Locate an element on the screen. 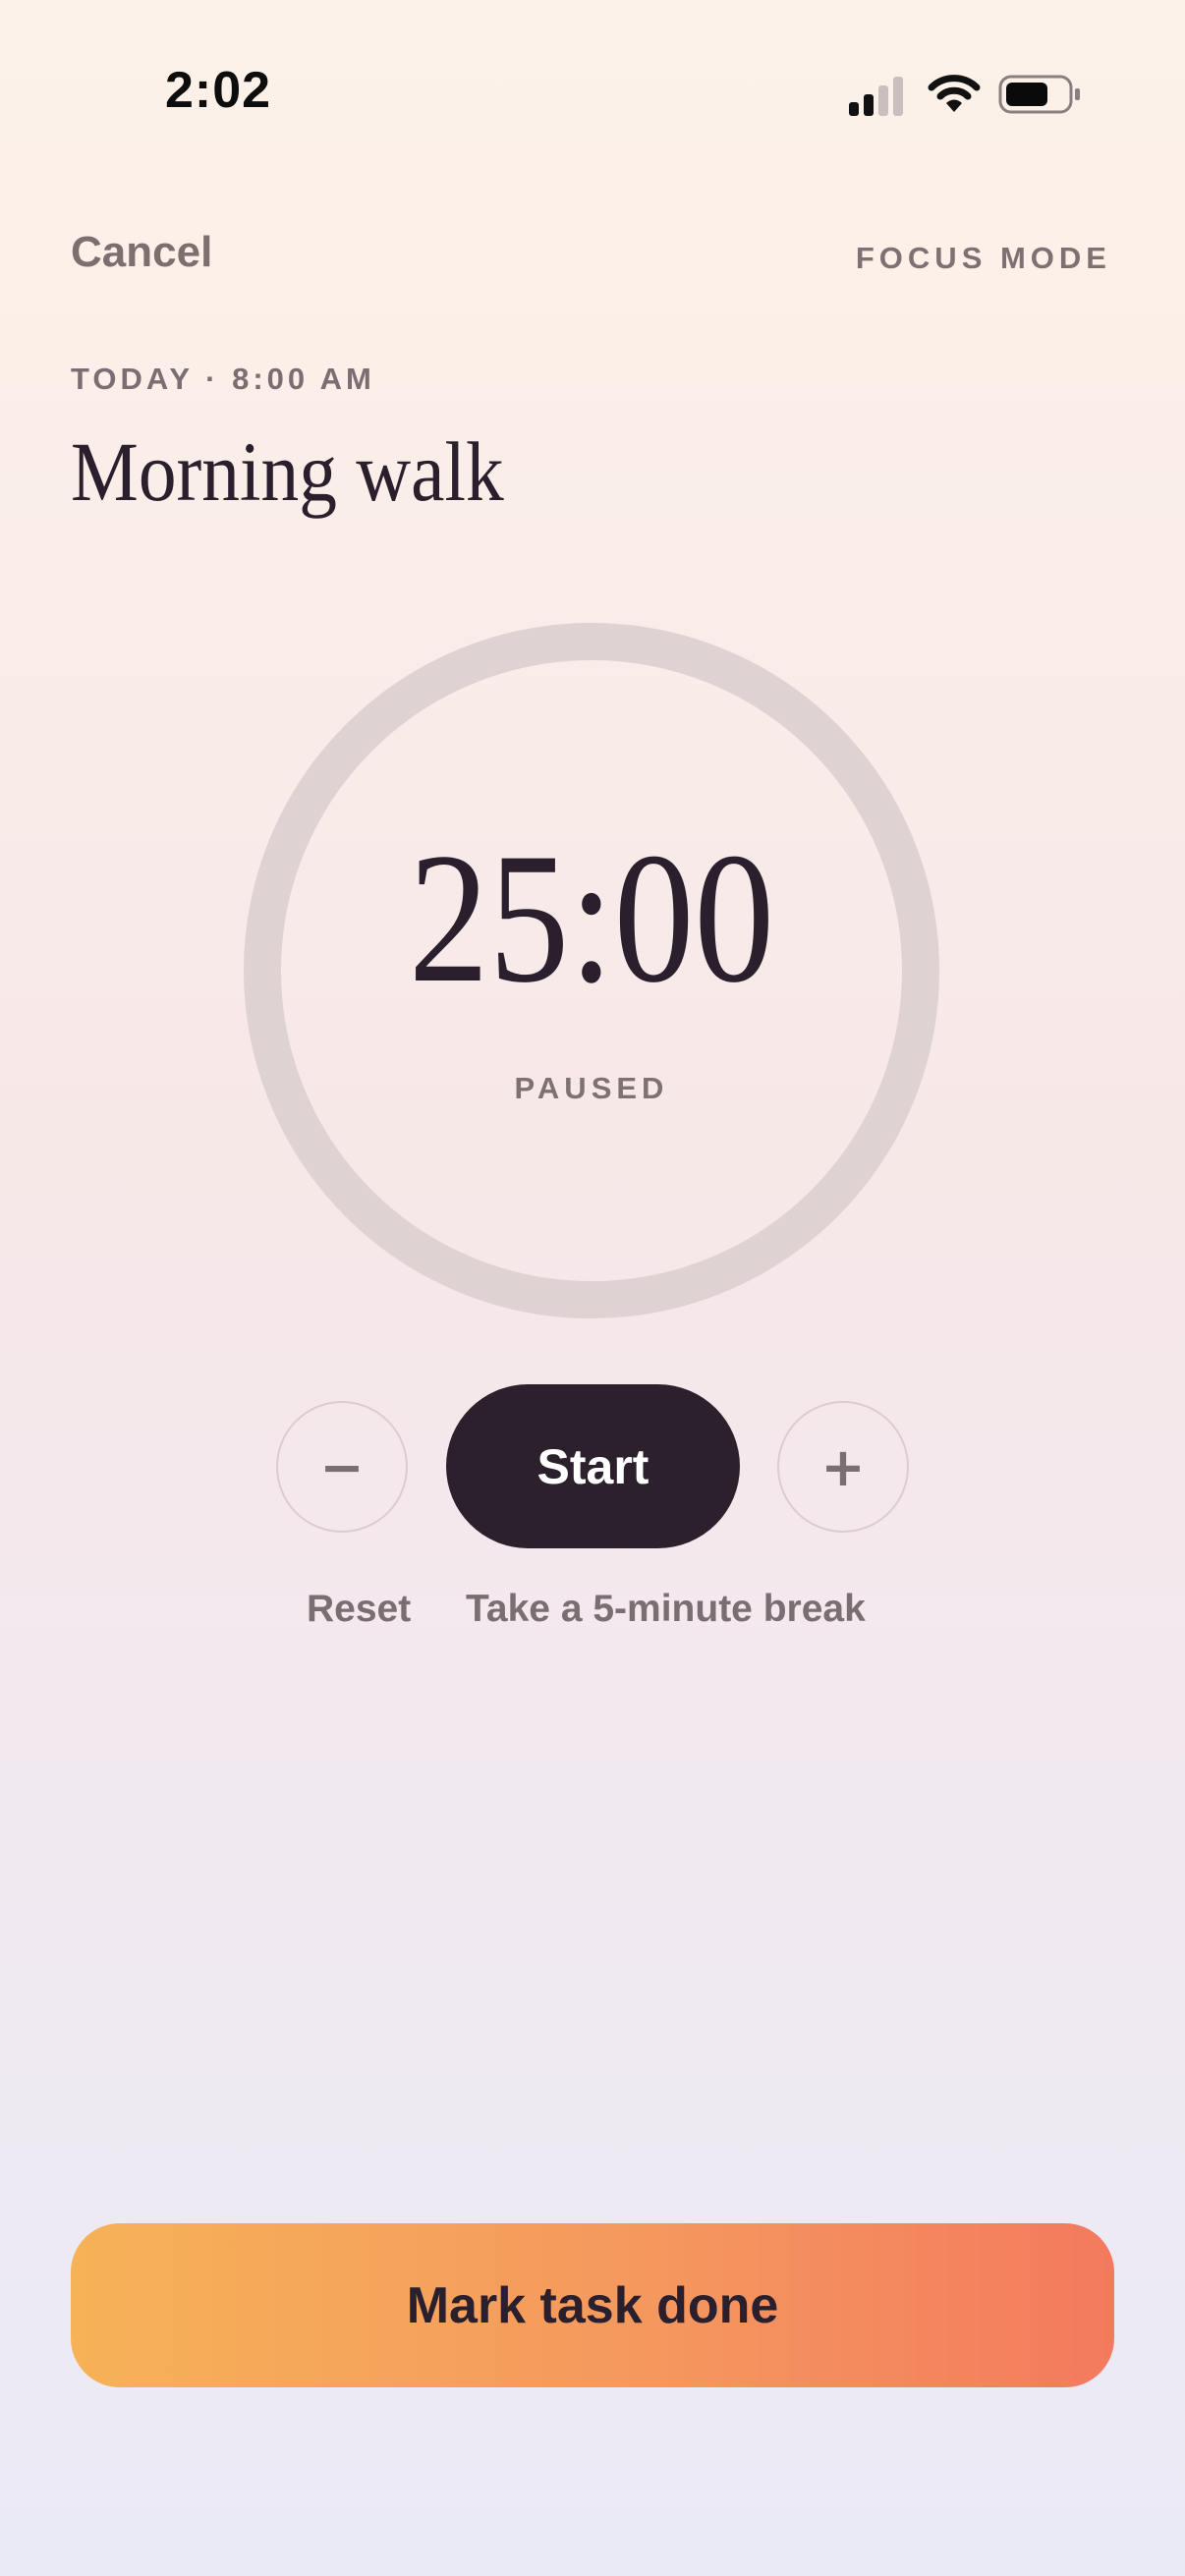 The image size is (1185, 2576). timer-status: PAUSED is located at coordinates (592, 1088).